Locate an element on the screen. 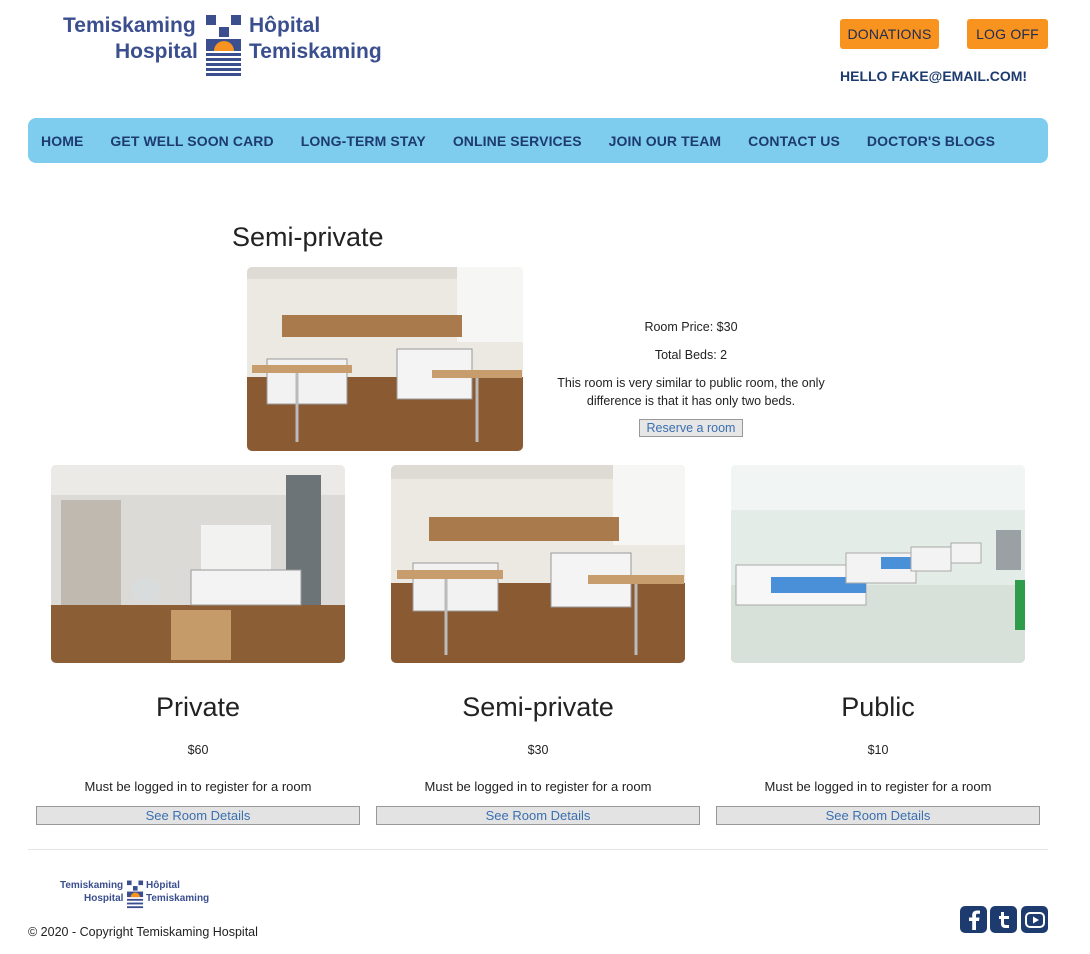 The height and width of the screenshot is (954, 1090). featured-room-title: Semi-private is located at coordinates (308, 237).